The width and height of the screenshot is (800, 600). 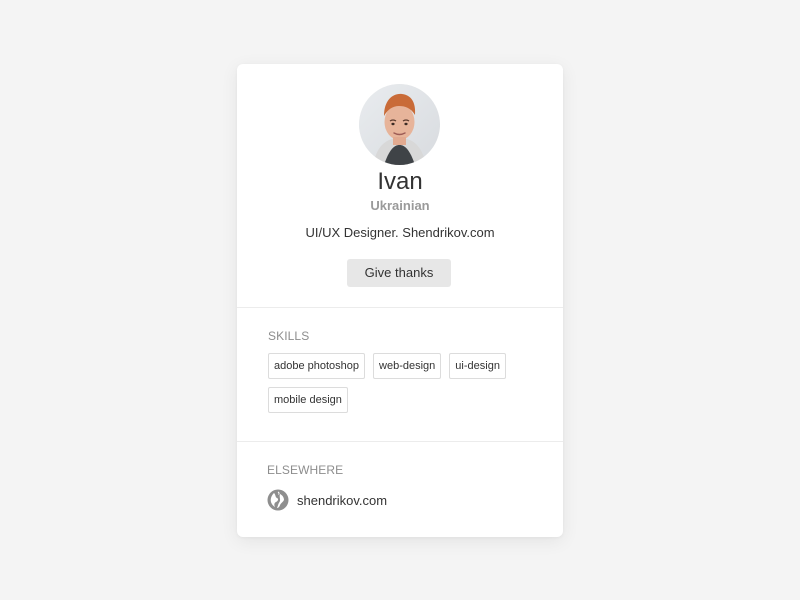 What do you see at coordinates (400, 232) in the screenshot?
I see `profile-bio: UI/UX Designer. Shendrikov.com` at bounding box center [400, 232].